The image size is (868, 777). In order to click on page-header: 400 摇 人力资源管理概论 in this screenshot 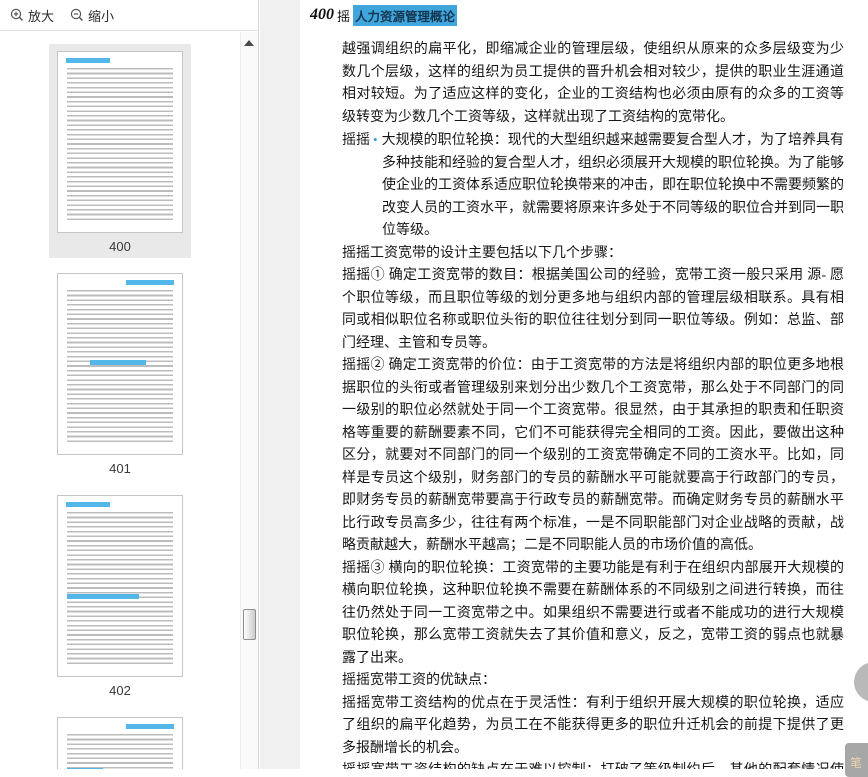, I will do `click(577, 15)`.